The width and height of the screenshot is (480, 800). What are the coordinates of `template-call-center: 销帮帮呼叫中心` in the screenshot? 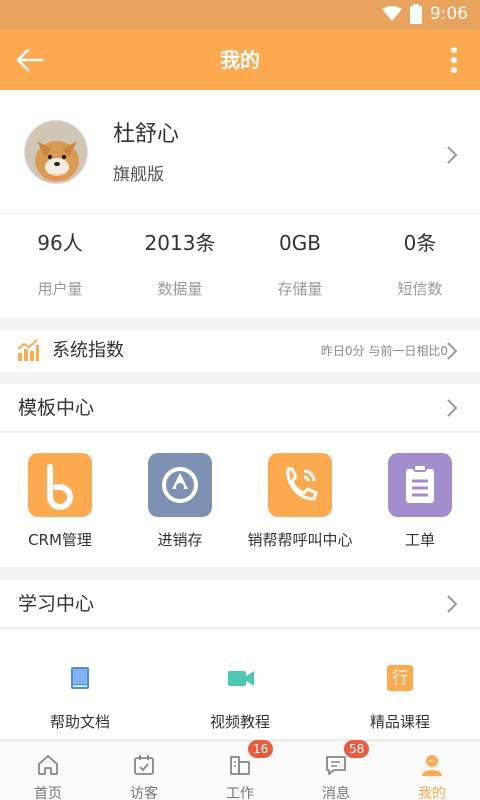 It's located at (300, 501).